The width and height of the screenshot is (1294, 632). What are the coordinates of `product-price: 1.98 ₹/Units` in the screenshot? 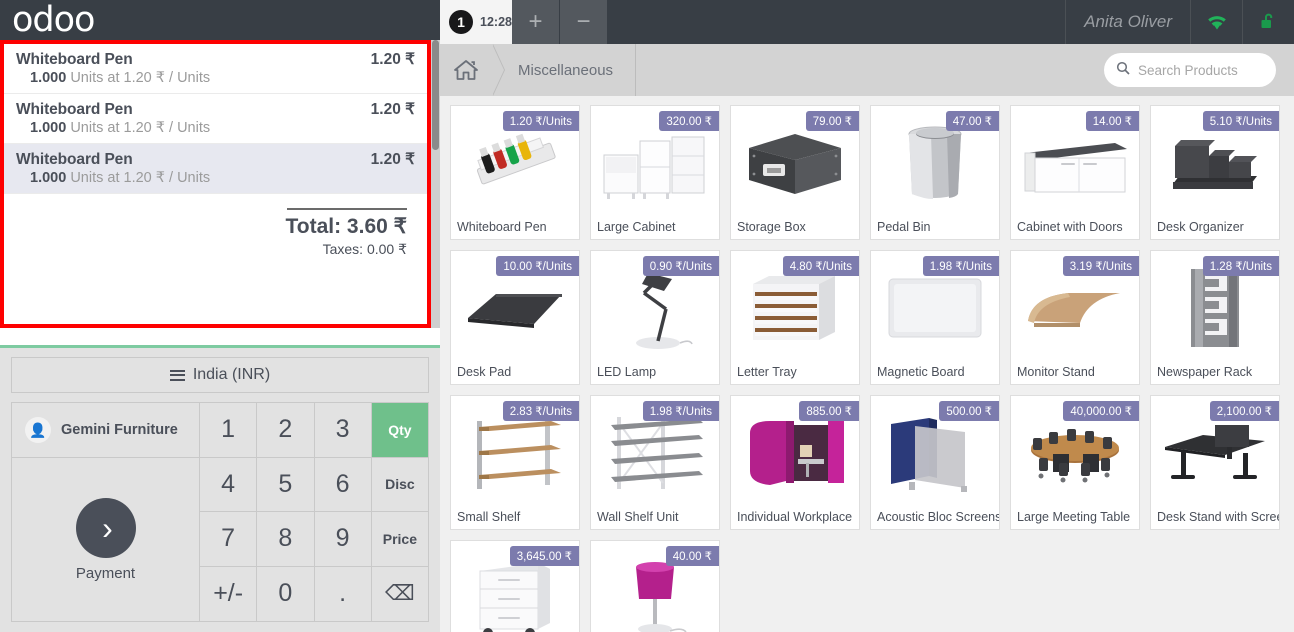 It's located at (680, 411).